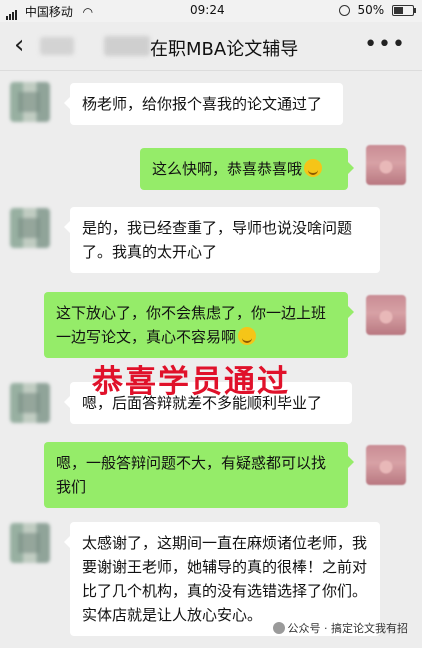  Describe the element at coordinates (227, 169) in the screenshot. I see `message-text: 这么快啊，恭喜恭喜哦` at that location.